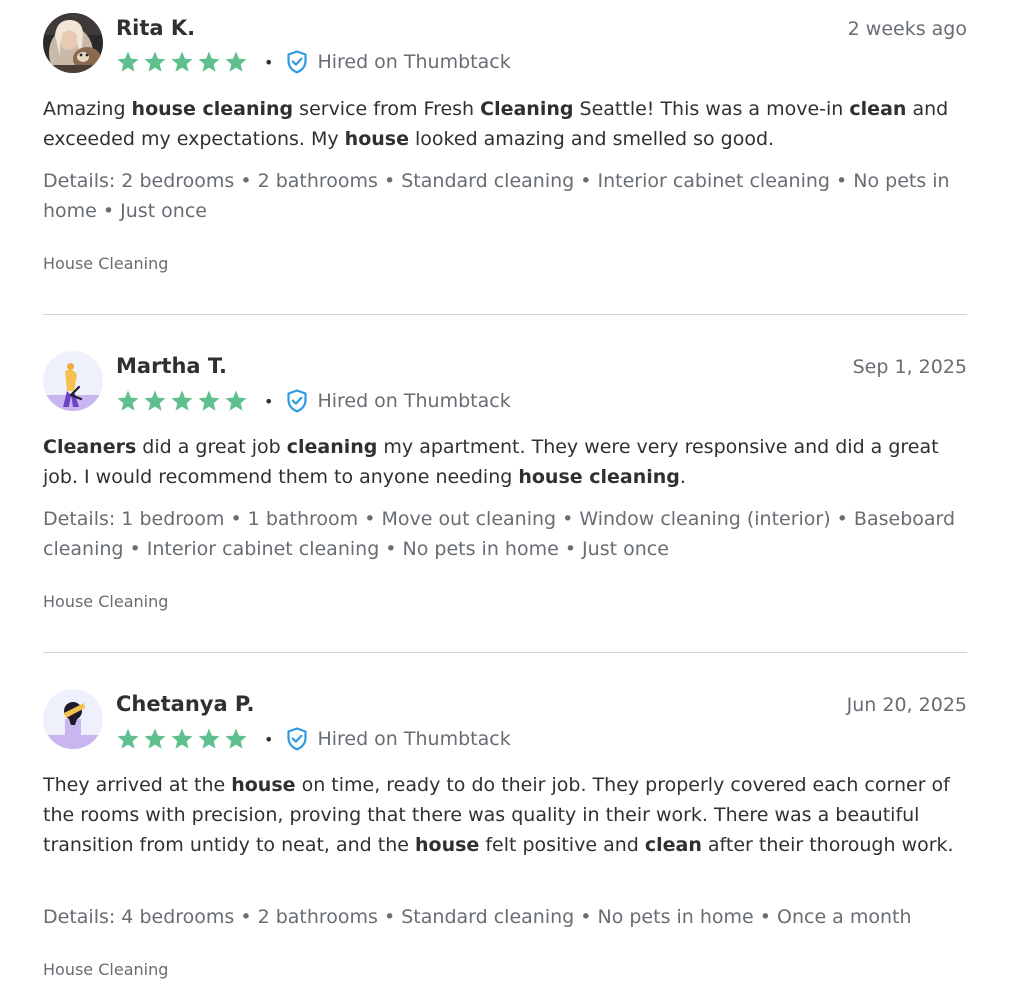 The image size is (1024, 1006). What do you see at coordinates (827, 845) in the screenshot?
I see `text-run: after their thorough work.` at bounding box center [827, 845].